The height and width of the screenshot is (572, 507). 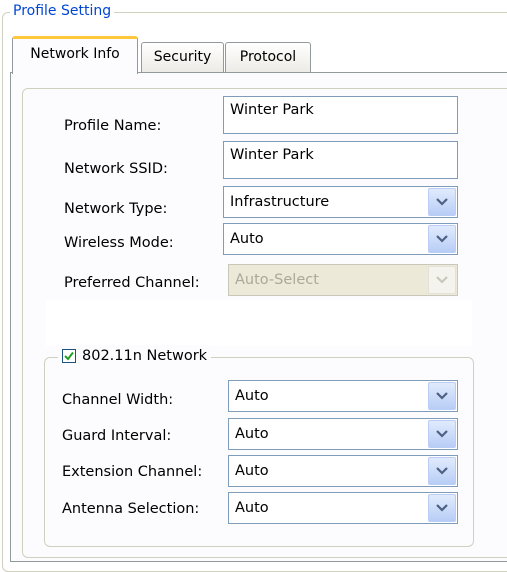 I want to click on profile-setting-title: Profile Setting, so click(x=62, y=11).